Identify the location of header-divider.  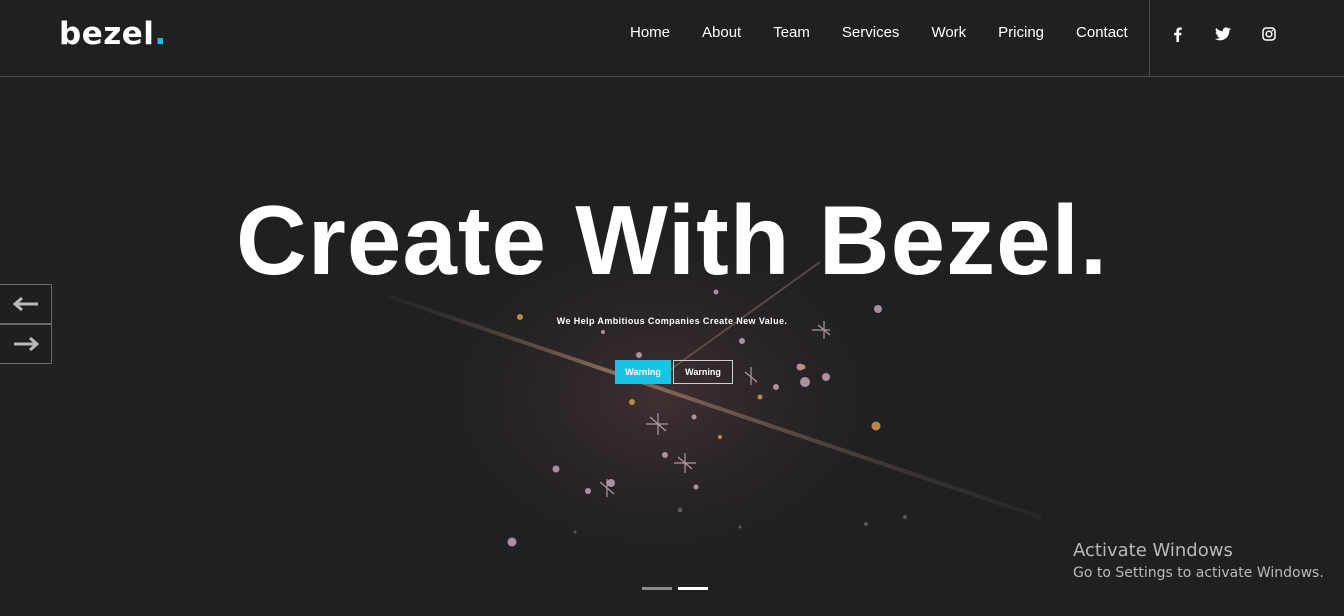
(1149, 38).